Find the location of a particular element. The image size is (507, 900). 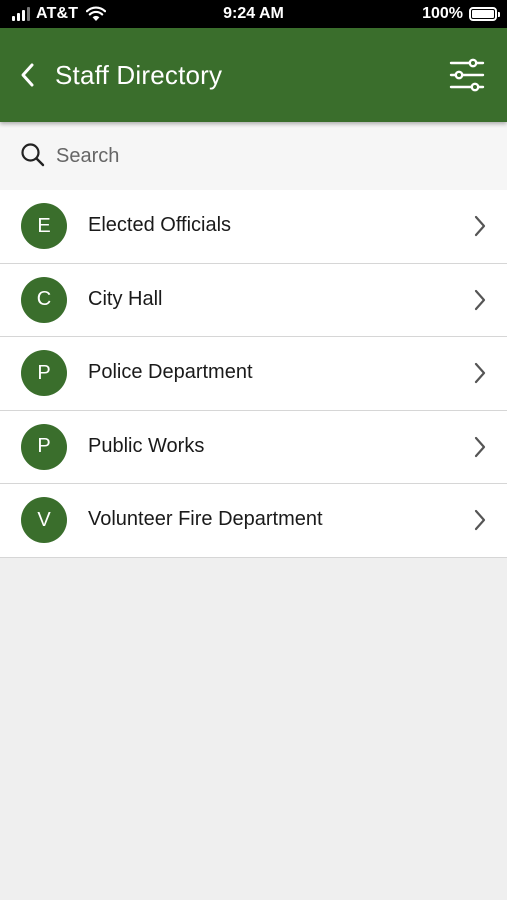

list-item-elected-officials: E Elected Officials is located at coordinates (253, 227).